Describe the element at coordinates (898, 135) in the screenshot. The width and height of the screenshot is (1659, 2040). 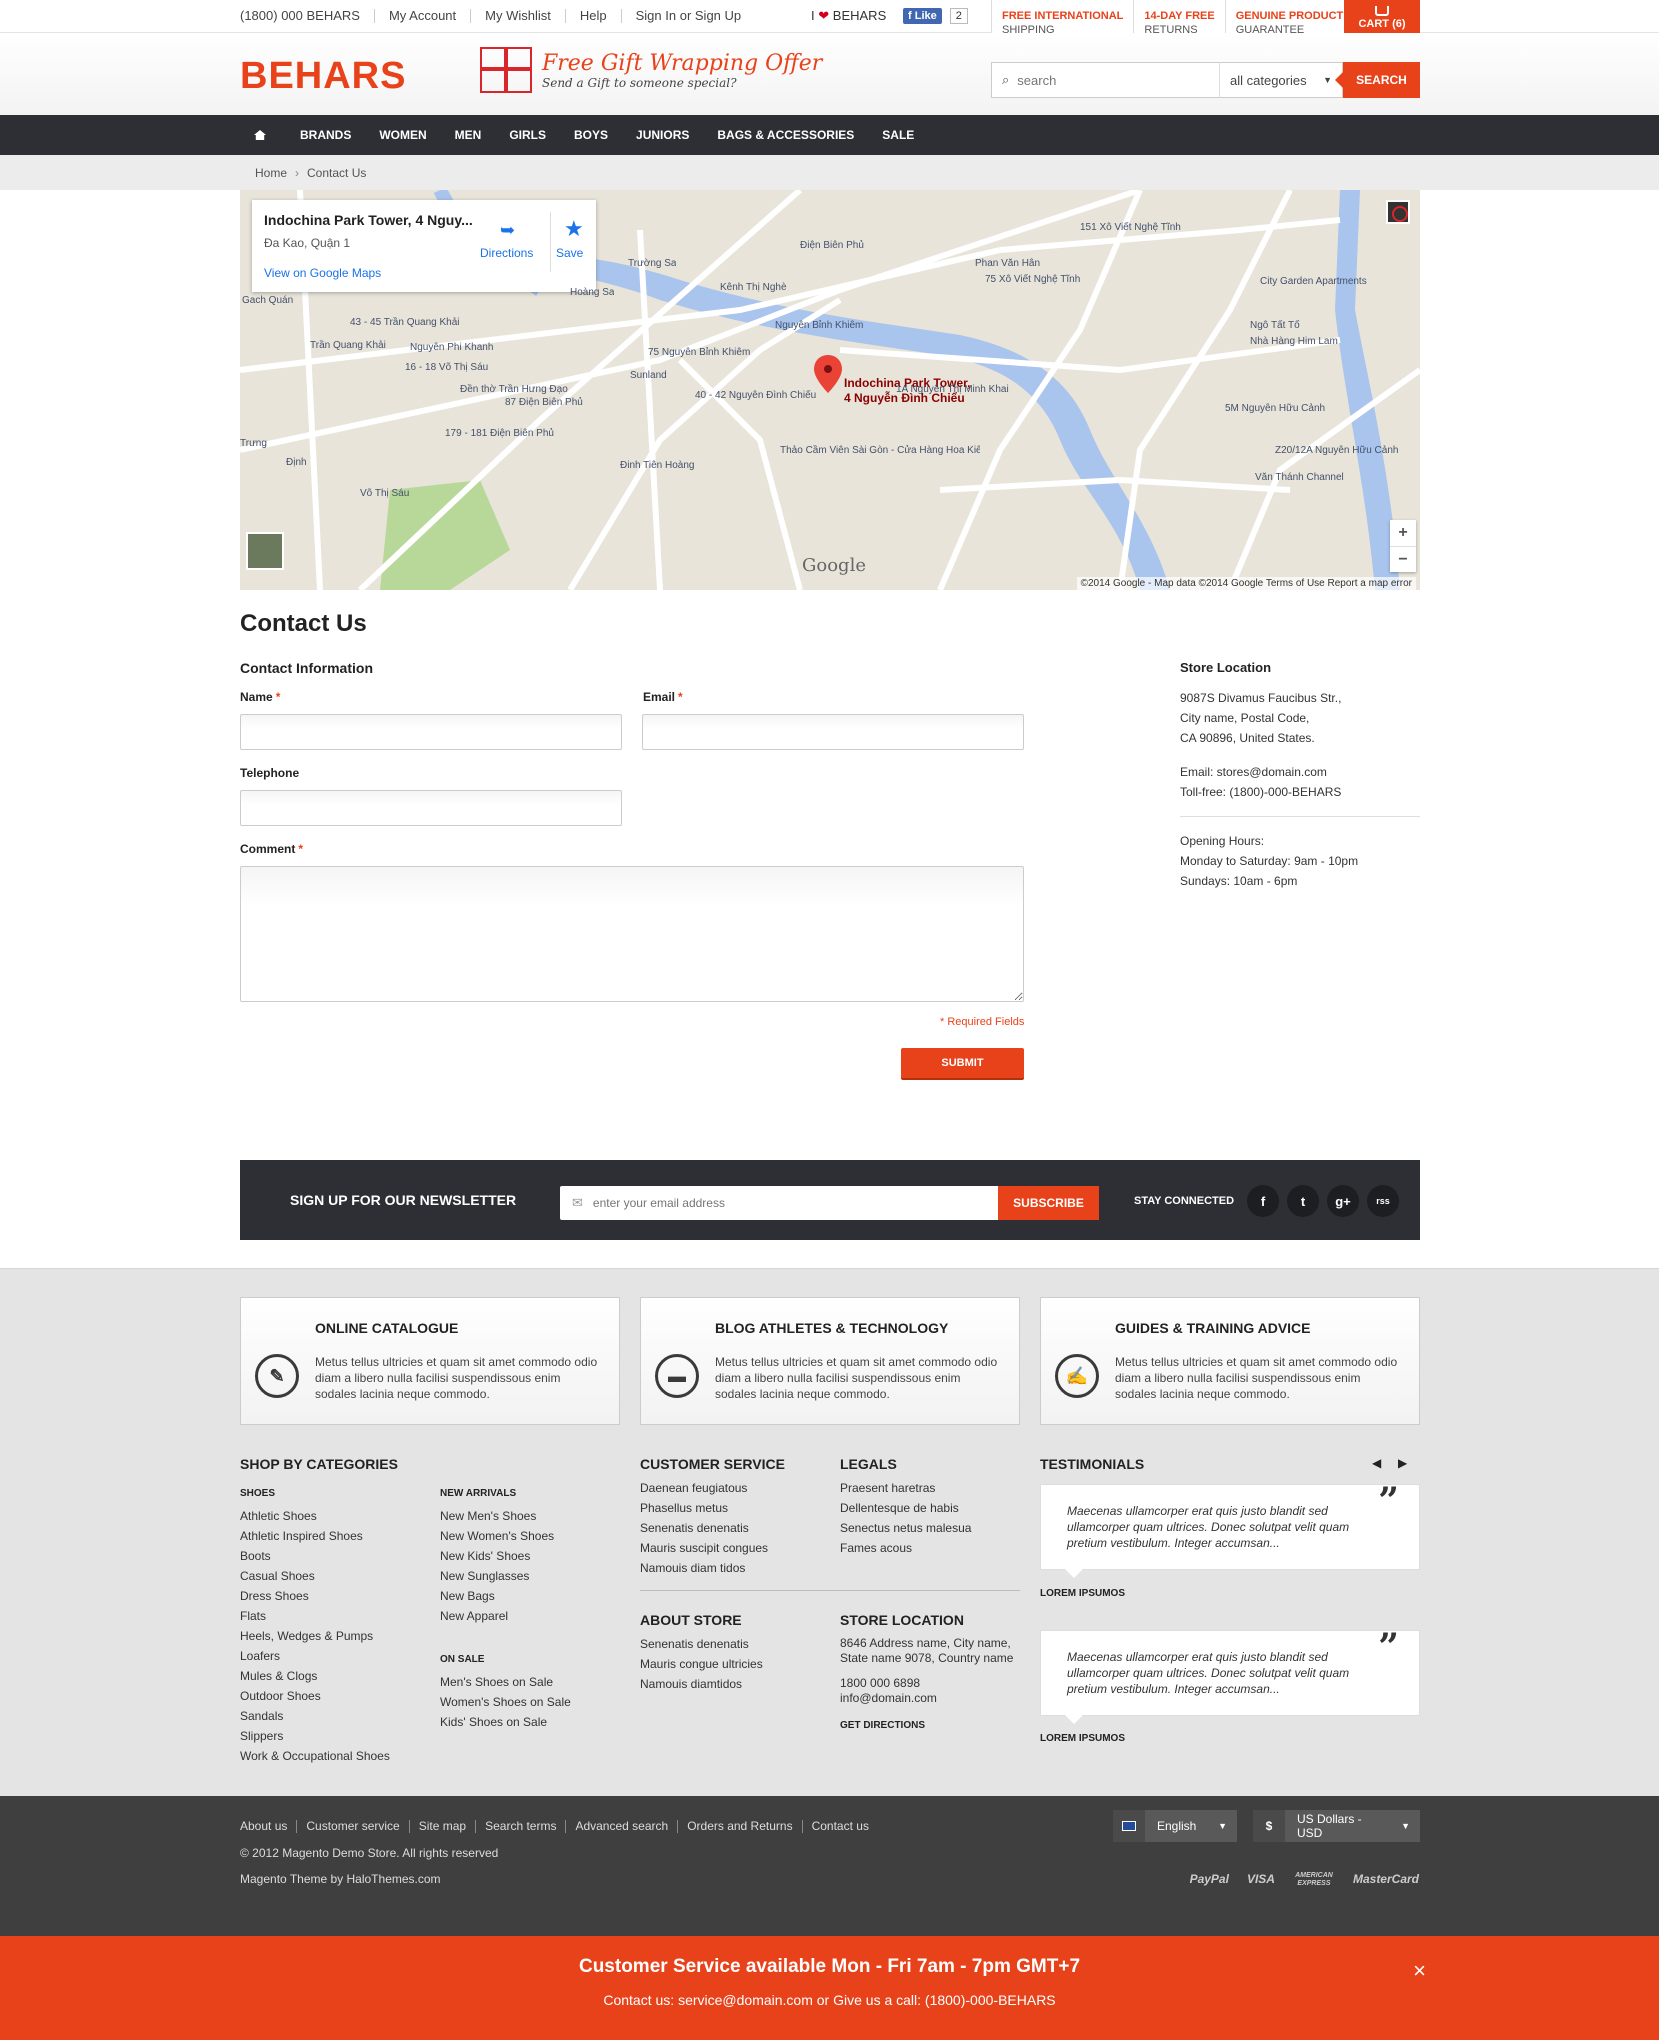
I see `nav-sale: SALE` at that location.